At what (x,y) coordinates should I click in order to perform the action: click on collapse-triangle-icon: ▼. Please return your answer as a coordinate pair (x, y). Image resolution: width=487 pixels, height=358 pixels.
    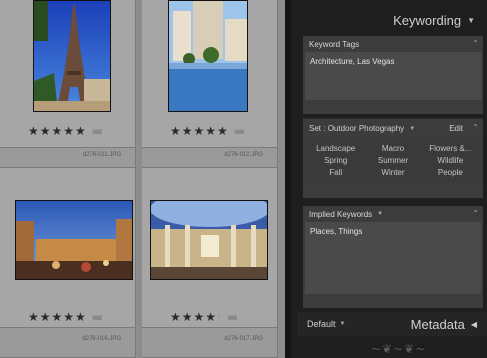
    Looking at the image, I should click on (471, 20).